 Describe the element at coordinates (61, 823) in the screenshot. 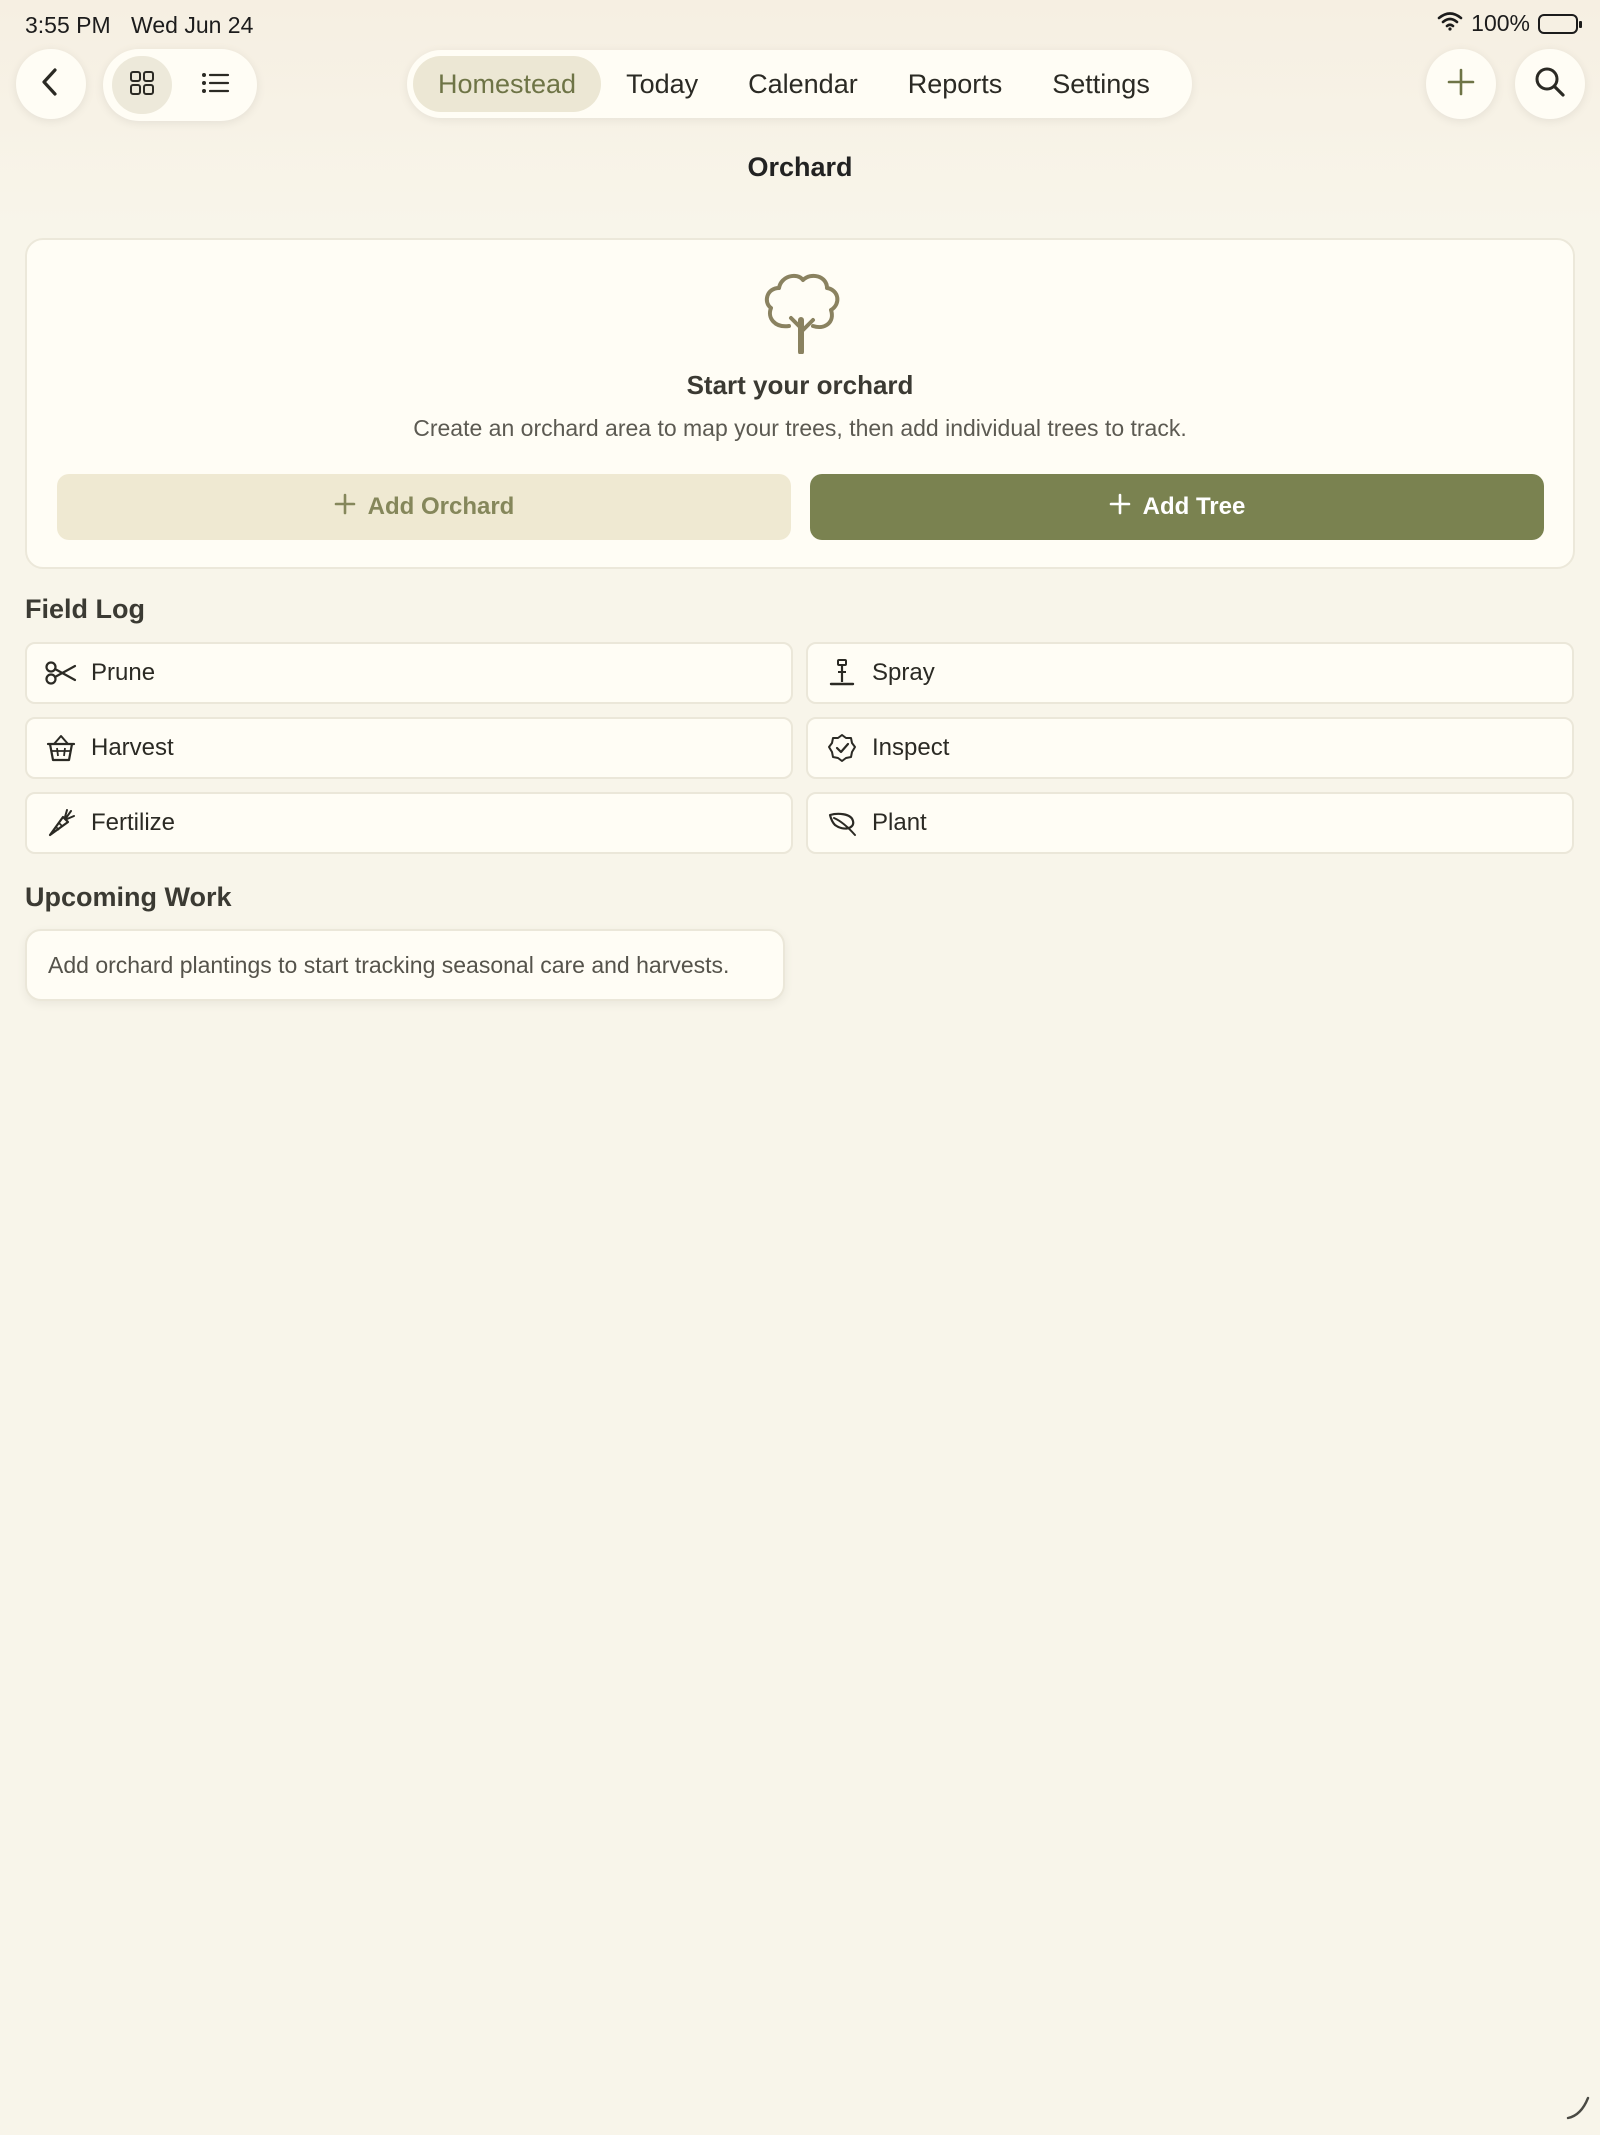

I see `carrot-icon` at that location.